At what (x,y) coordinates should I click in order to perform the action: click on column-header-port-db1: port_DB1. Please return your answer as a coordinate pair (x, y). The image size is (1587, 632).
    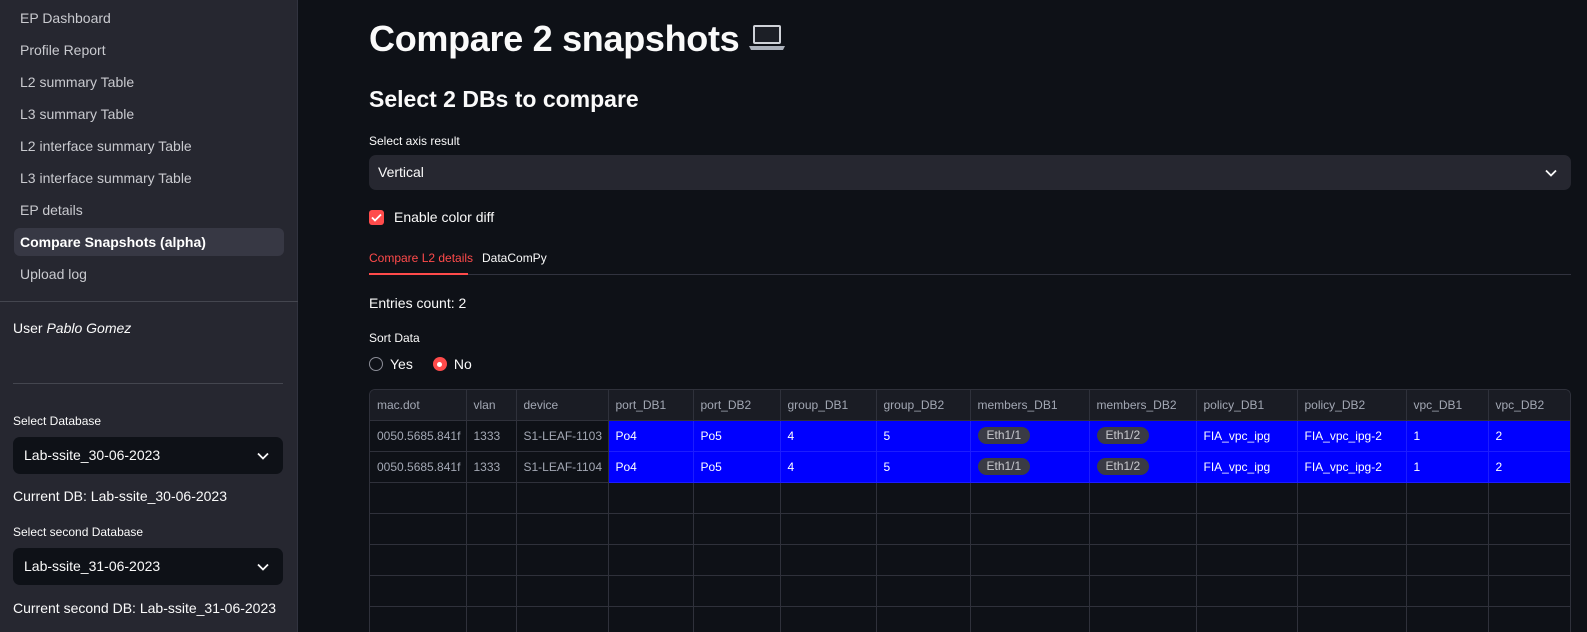
    Looking at the image, I should click on (651, 405).